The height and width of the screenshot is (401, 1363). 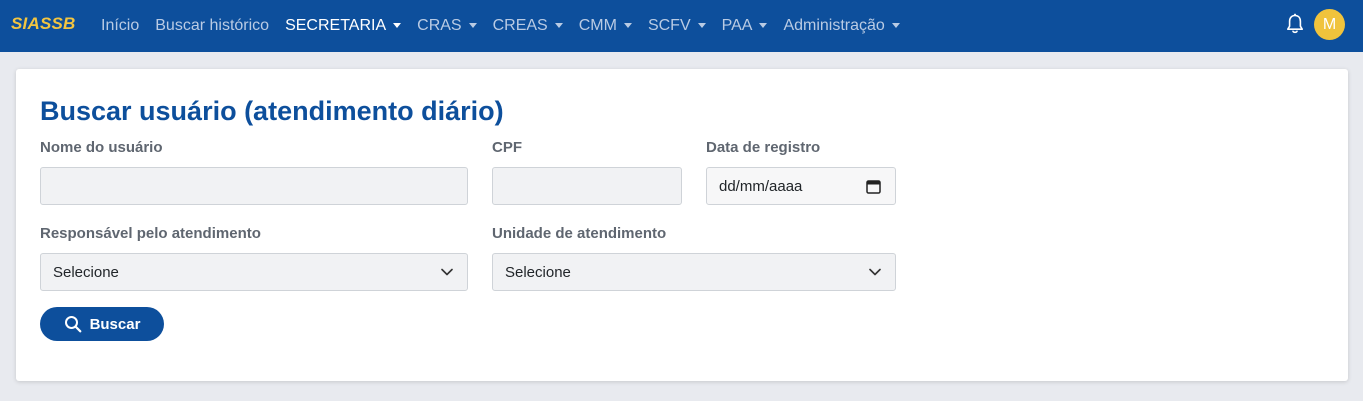 I want to click on search-button: Buscar, so click(x=102, y=324).